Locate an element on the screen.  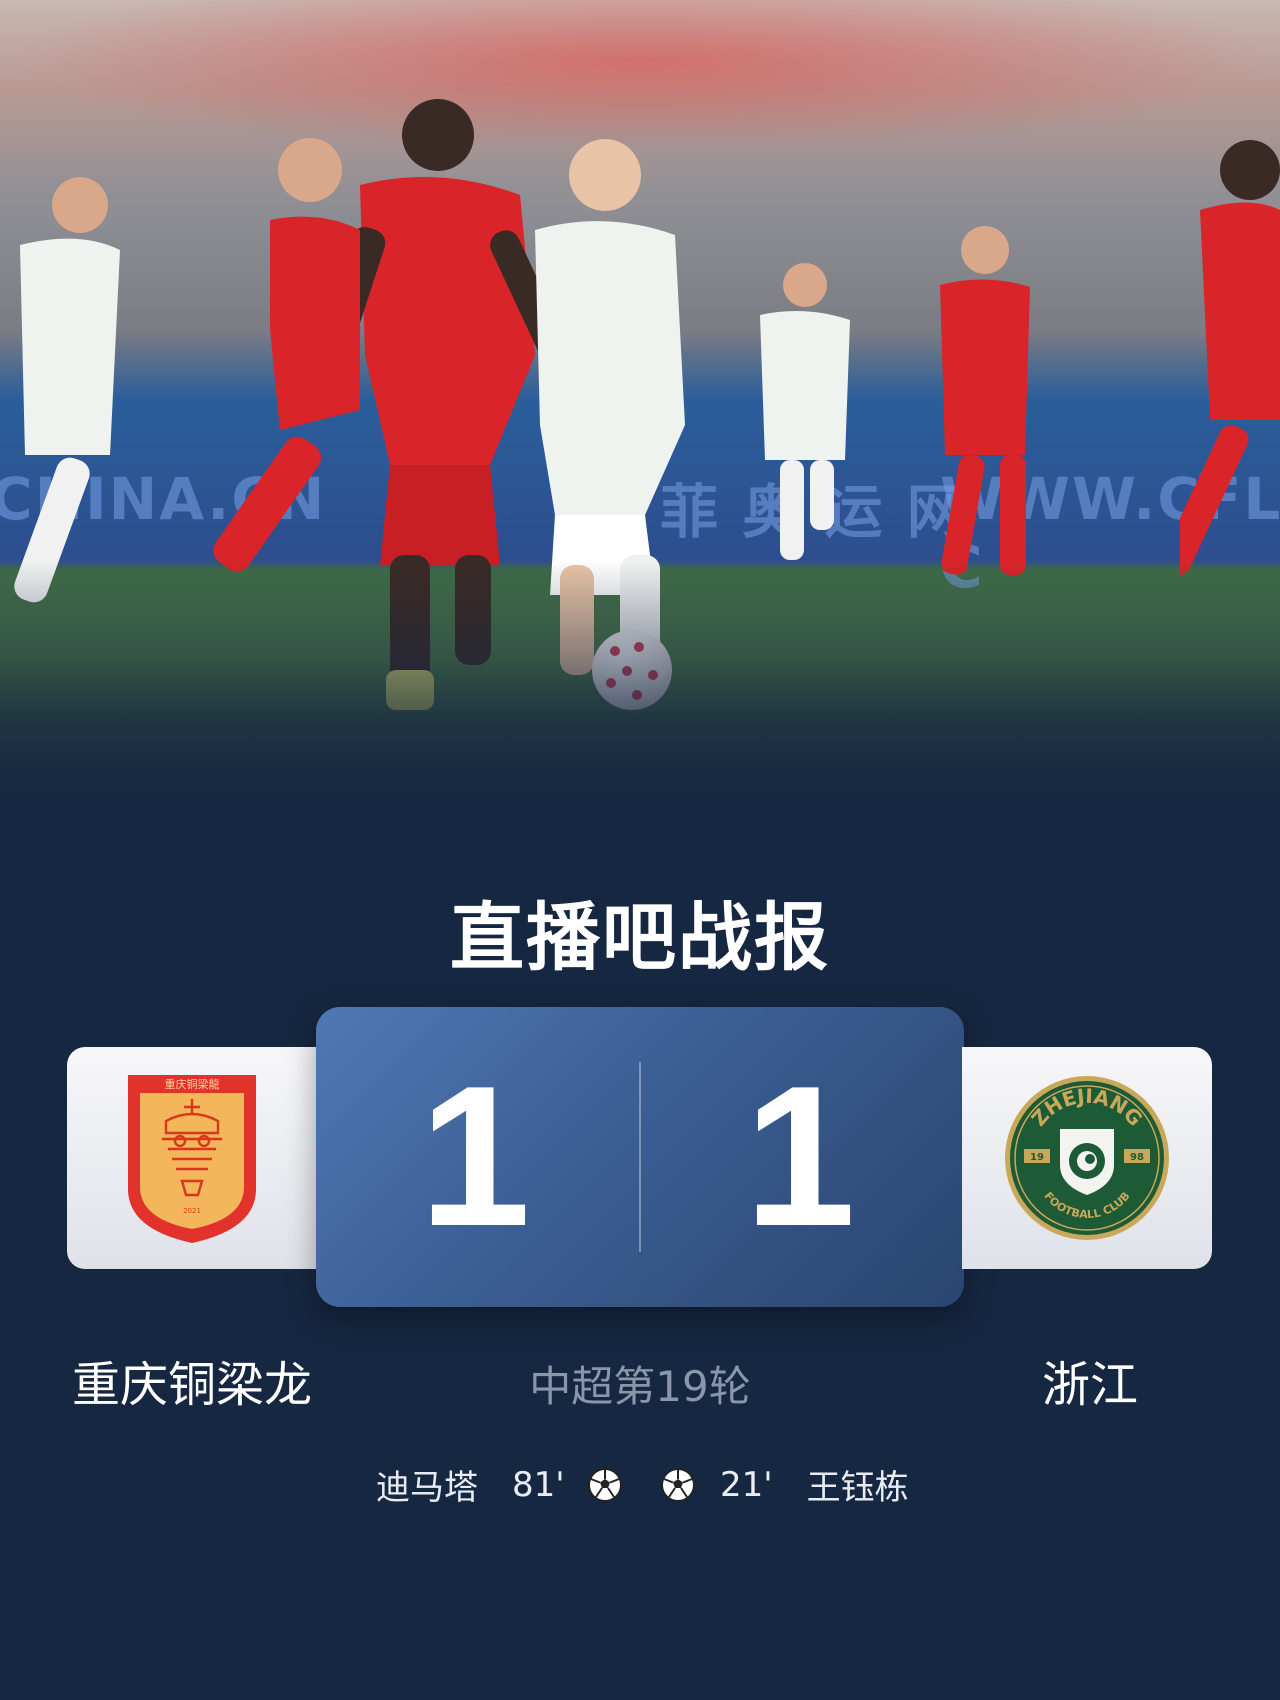
away-team-name: 浙江 is located at coordinates (1090, 1385).